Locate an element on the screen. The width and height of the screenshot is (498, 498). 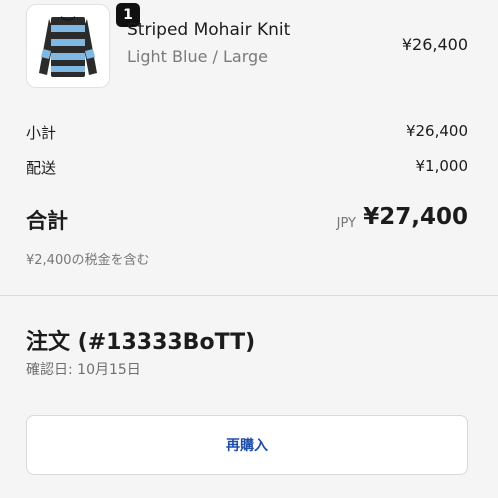
product-thumbnail: 1 is located at coordinates (83, 45).